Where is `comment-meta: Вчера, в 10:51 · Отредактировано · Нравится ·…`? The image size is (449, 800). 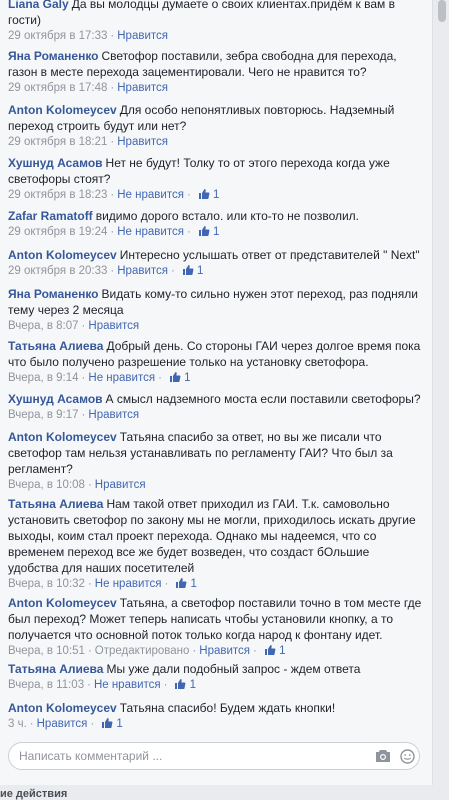 comment-meta: Вчера, в 10:51 · Отредактировано · Нравится ·… is located at coordinates (147, 651).